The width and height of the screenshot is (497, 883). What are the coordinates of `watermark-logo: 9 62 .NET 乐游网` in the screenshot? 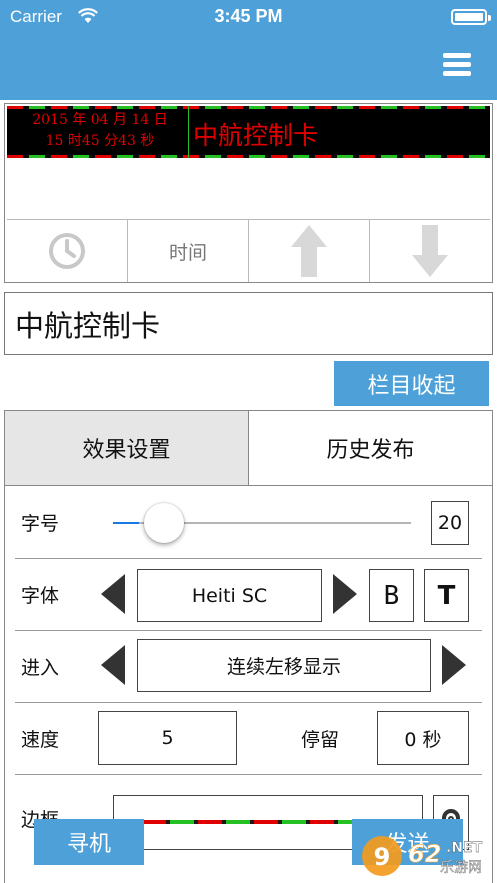 It's located at (426, 855).